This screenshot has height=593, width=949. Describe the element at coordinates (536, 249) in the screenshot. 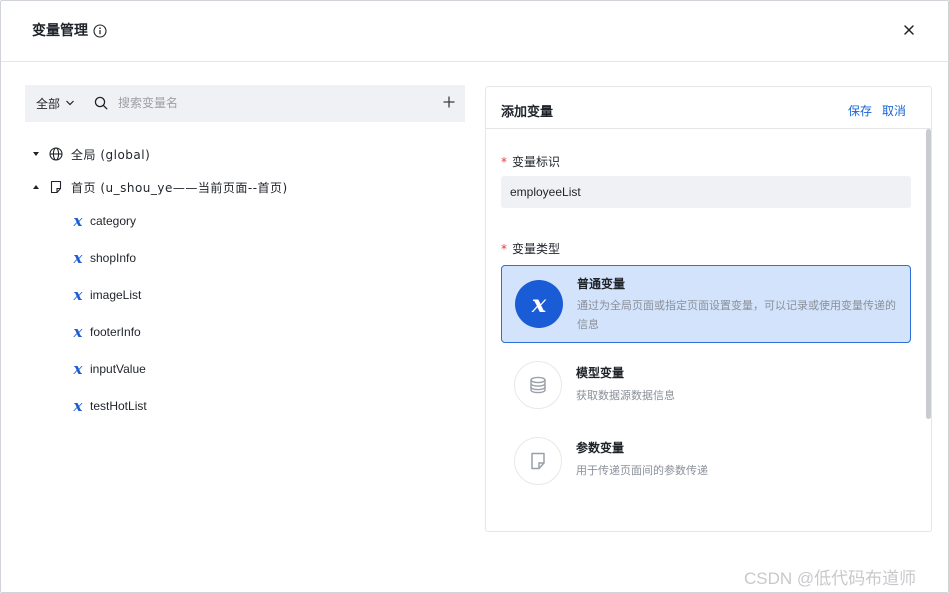

I see `variable-type-label-text: 变量类型` at that location.